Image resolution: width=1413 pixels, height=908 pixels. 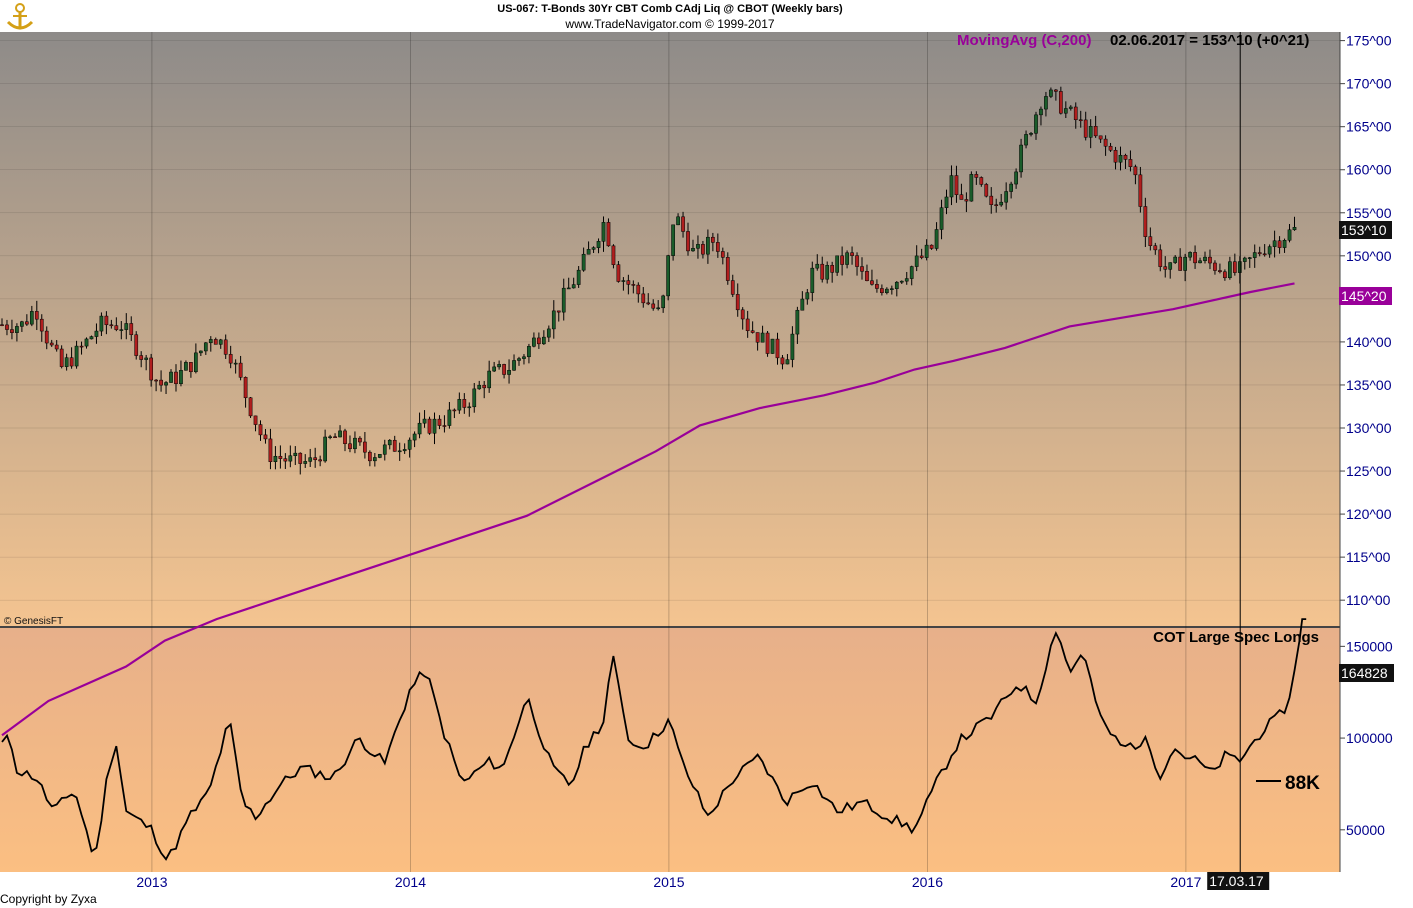 I want to click on cot-tick-label: 150000, so click(x=1369, y=646).